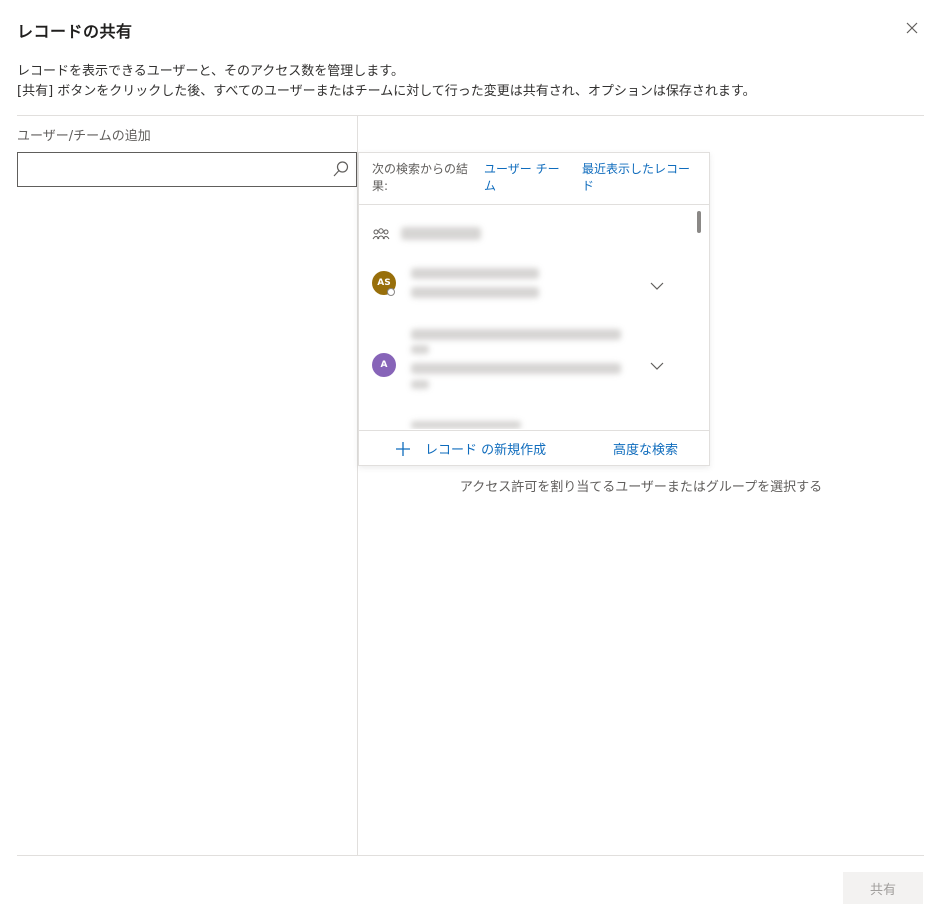  Describe the element at coordinates (176, 170) in the screenshot. I see `user-team-search-input` at that location.